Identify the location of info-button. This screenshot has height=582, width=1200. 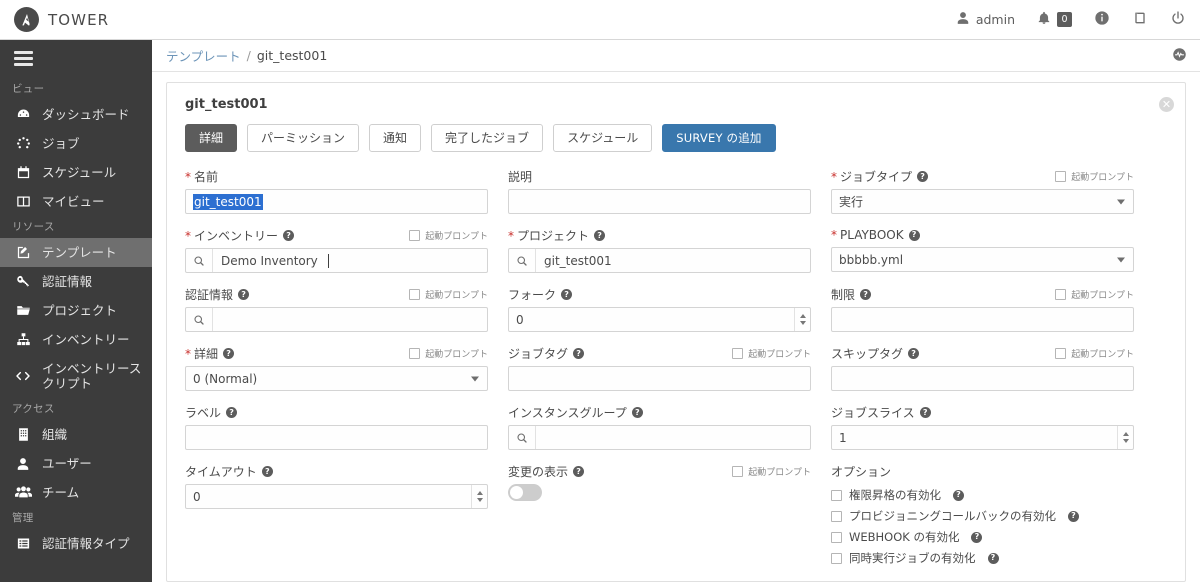
(1102, 19).